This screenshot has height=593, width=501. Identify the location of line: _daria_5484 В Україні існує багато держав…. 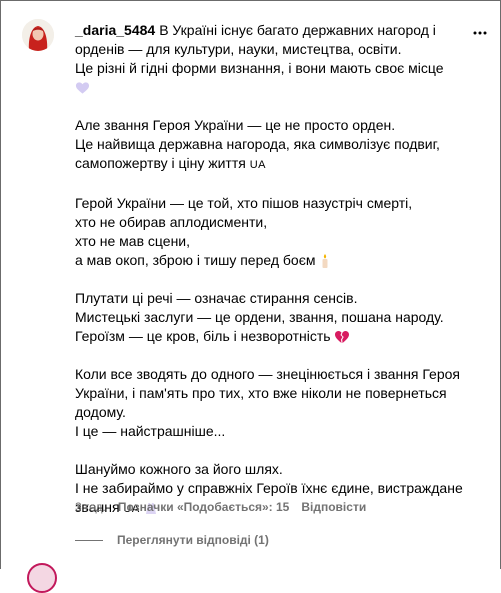
(271, 30).